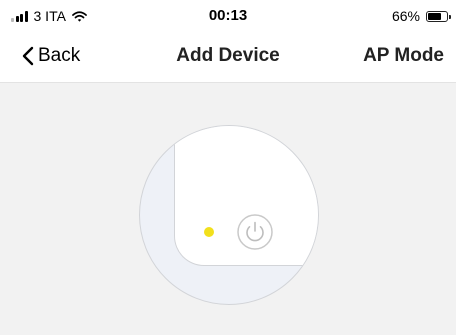 This screenshot has width=456, height=335. What do you see at coordinates (435, 16) in the screenshot?
I see `battery-fill` at bounding box center [435, 16].